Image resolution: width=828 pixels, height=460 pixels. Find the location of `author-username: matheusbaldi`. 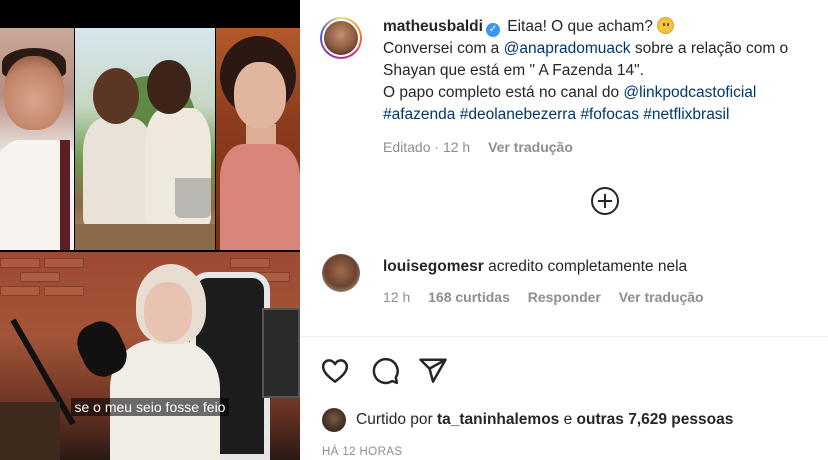

author-username: matheusbaldi is located at coordinates (433, 26).